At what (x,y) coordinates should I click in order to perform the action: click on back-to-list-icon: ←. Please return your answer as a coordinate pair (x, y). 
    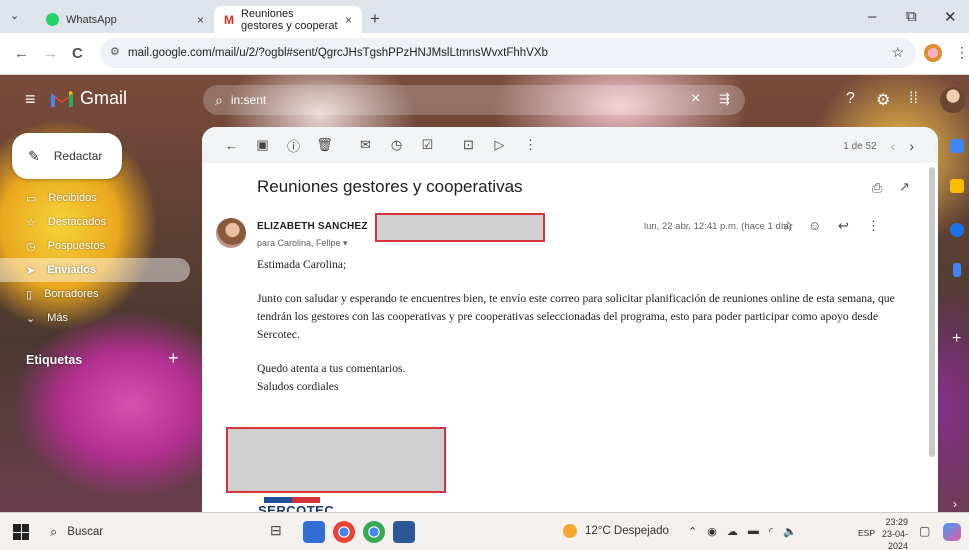
    Looking at the image, I should click on (231, 145).